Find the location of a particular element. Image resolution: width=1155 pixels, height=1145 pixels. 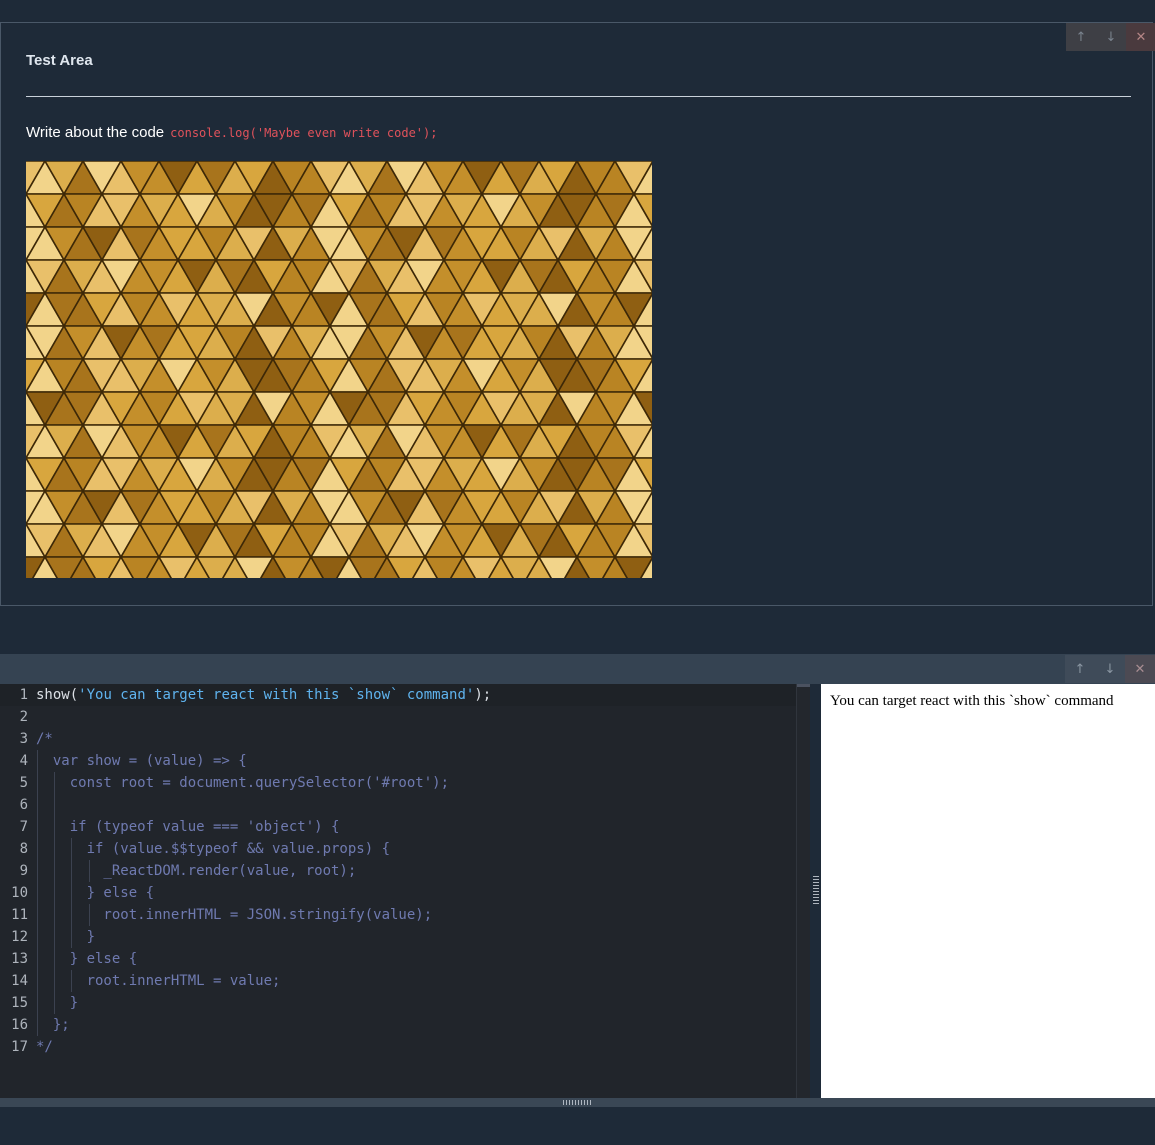

panel-move-down-button: ↓ is located at coordinates (1110, 669).